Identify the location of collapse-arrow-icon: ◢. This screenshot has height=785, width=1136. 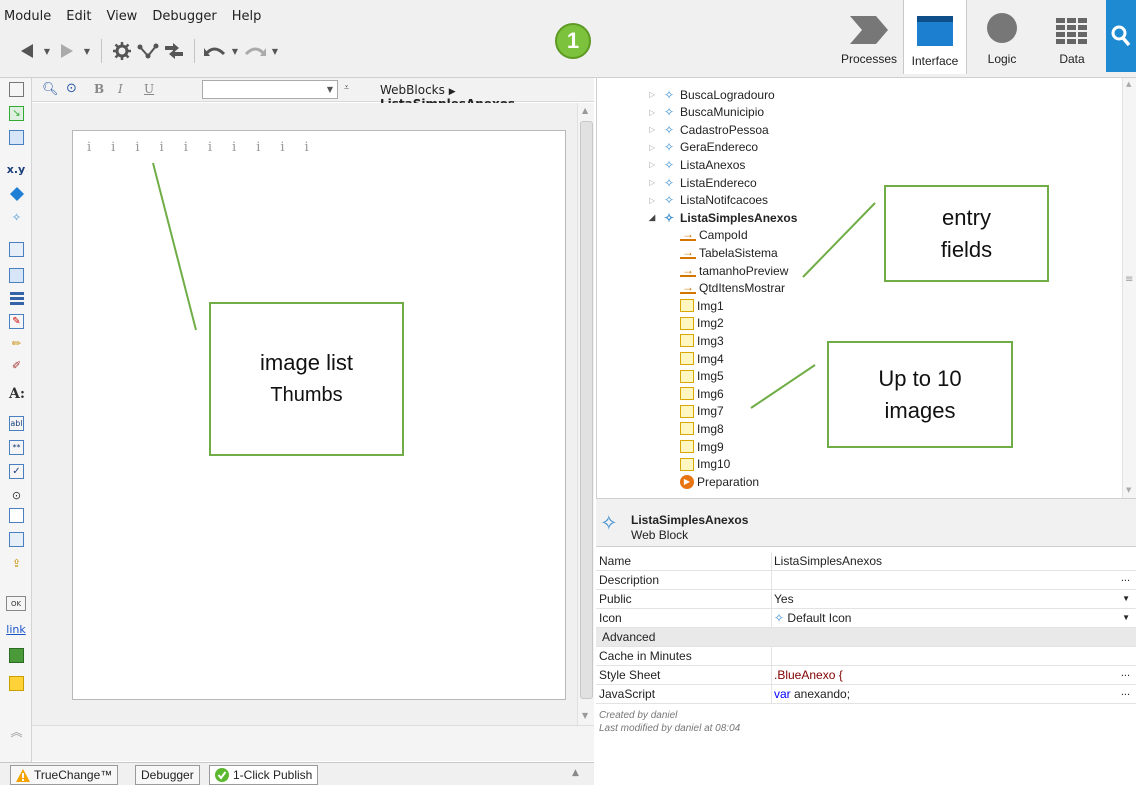
(653, 217).